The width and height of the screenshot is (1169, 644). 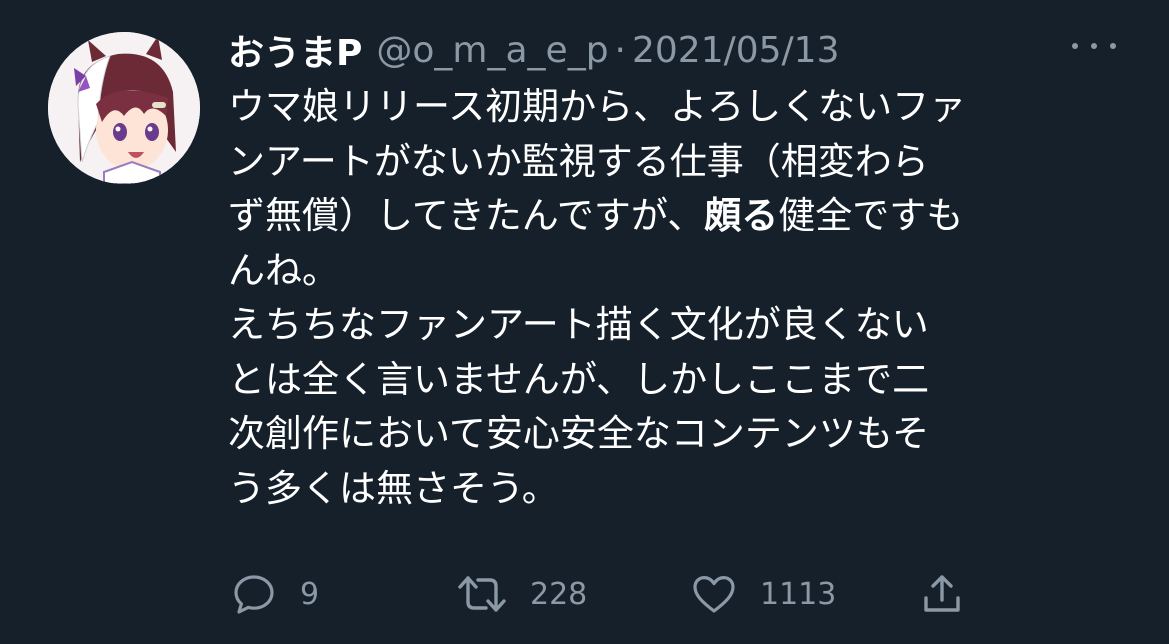 I want to click on tweet-text-line: う多くは無さそう。, so click(x=678, y=489).